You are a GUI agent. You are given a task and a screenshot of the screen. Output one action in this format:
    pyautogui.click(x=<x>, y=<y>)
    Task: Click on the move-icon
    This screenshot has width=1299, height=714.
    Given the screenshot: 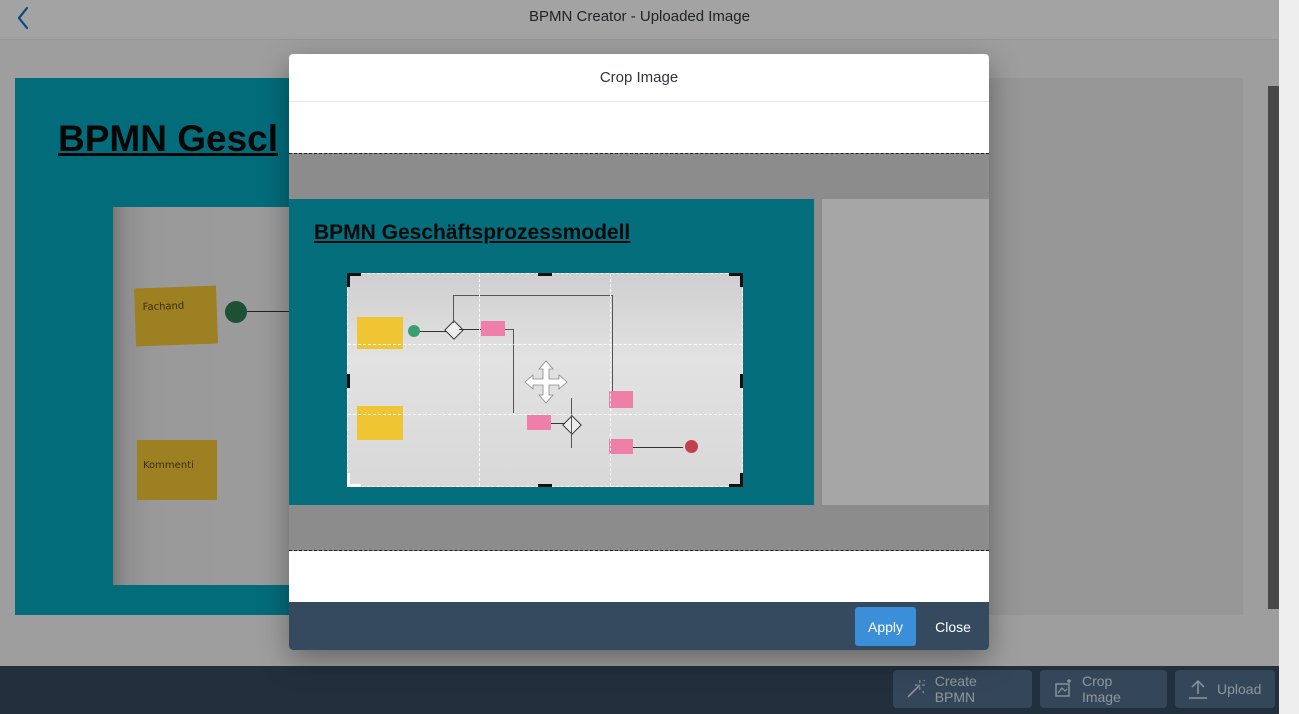 What is the action you would take?
    pyautogui.click(x=546, y=382)
    